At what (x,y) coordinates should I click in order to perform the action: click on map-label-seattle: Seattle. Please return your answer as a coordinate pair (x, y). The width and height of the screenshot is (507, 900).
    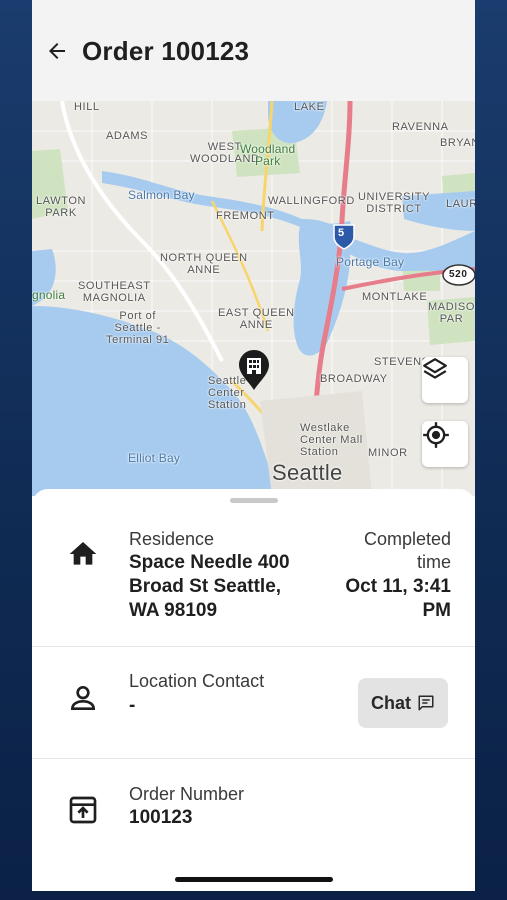
    Looking at the image, I should click on (307, 472).